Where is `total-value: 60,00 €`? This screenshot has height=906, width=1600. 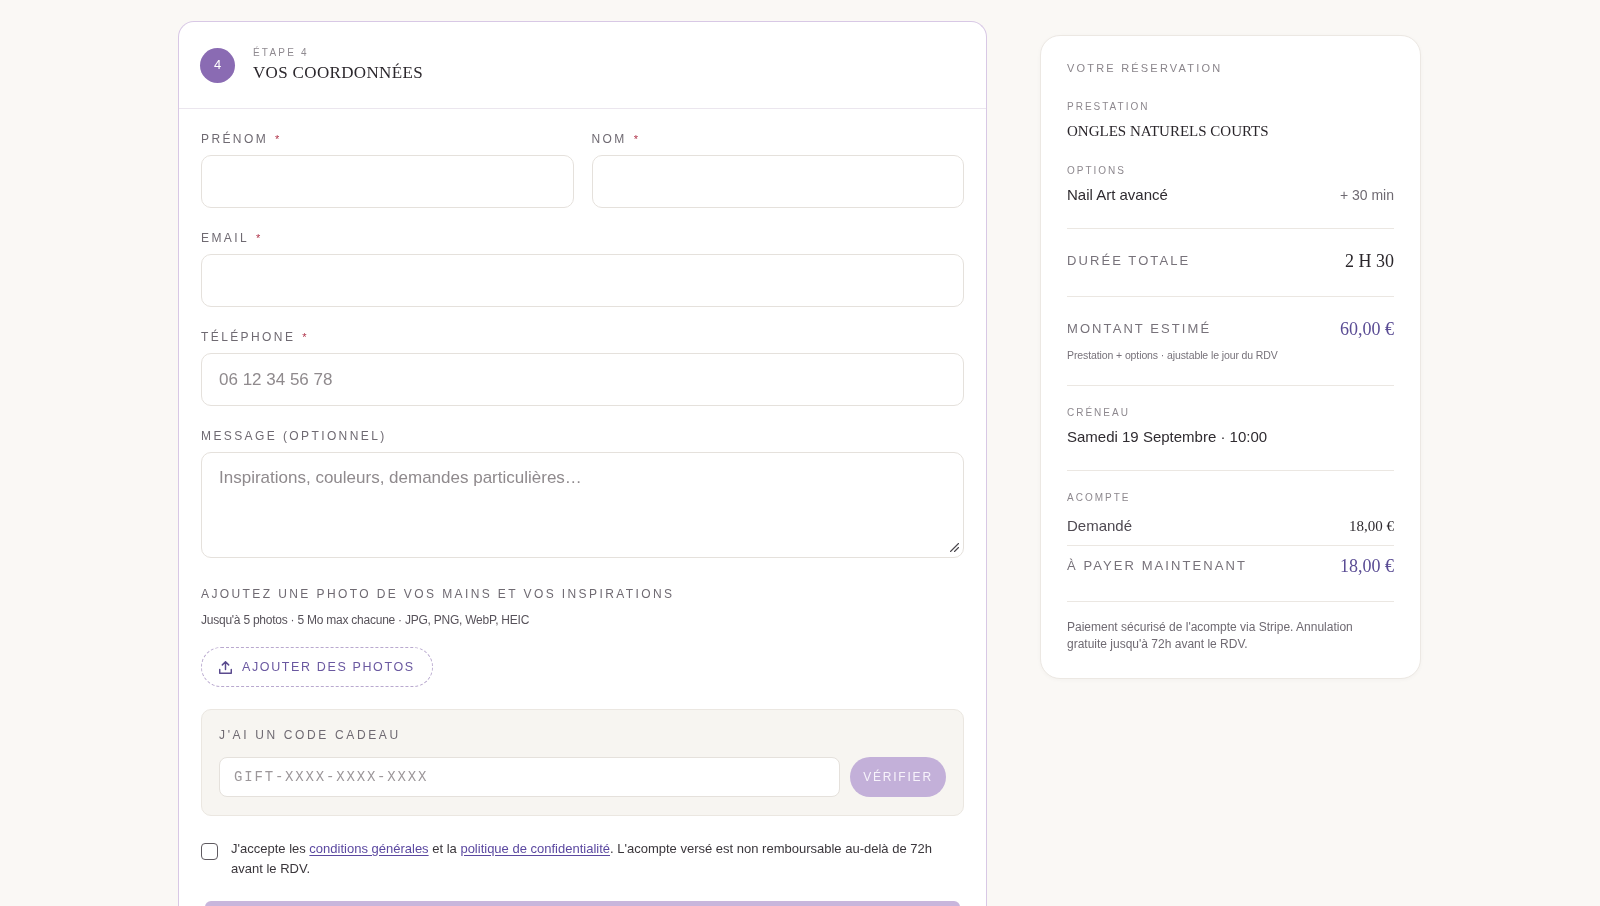
total-value: 60,00 € is located at coordinates (1367, 329).